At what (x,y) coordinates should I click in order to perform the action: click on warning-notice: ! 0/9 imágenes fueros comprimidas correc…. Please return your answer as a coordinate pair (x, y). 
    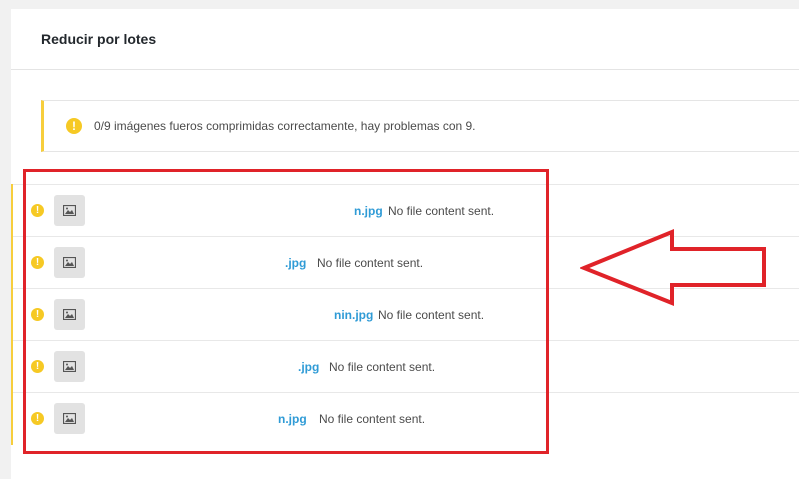
    Looking at the image, I should click on (420, 126).